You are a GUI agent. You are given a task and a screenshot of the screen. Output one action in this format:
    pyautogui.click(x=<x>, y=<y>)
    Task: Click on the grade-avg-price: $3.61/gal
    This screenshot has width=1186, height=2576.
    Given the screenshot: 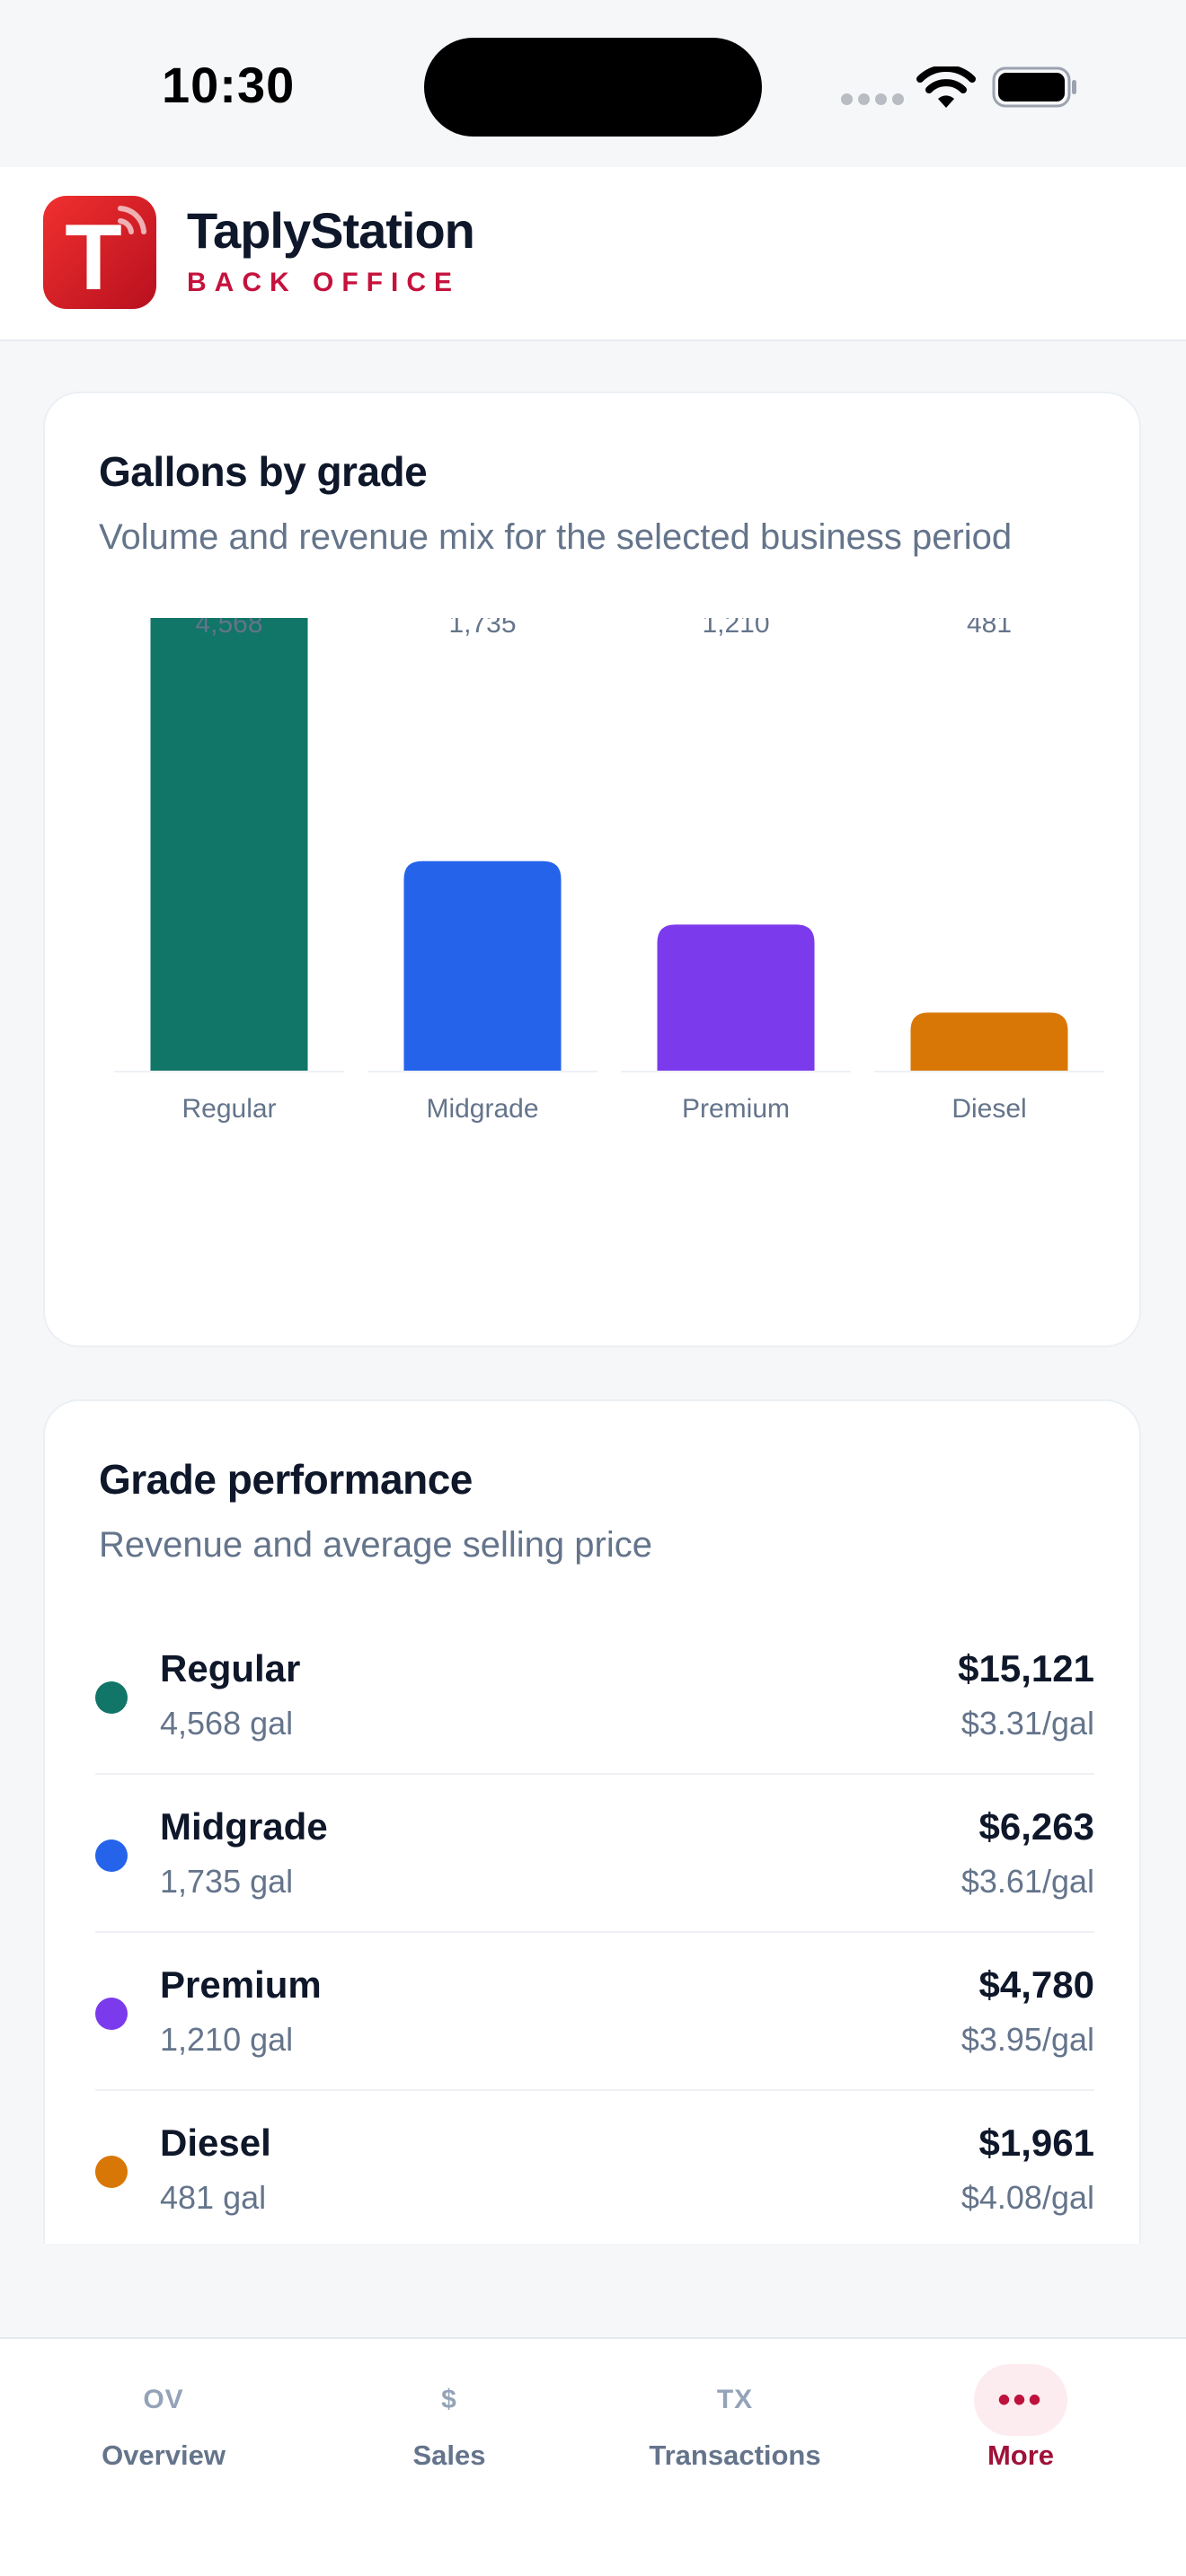 What is the action you would take?
    pyautogui.click(x=1027, y=1881)
    